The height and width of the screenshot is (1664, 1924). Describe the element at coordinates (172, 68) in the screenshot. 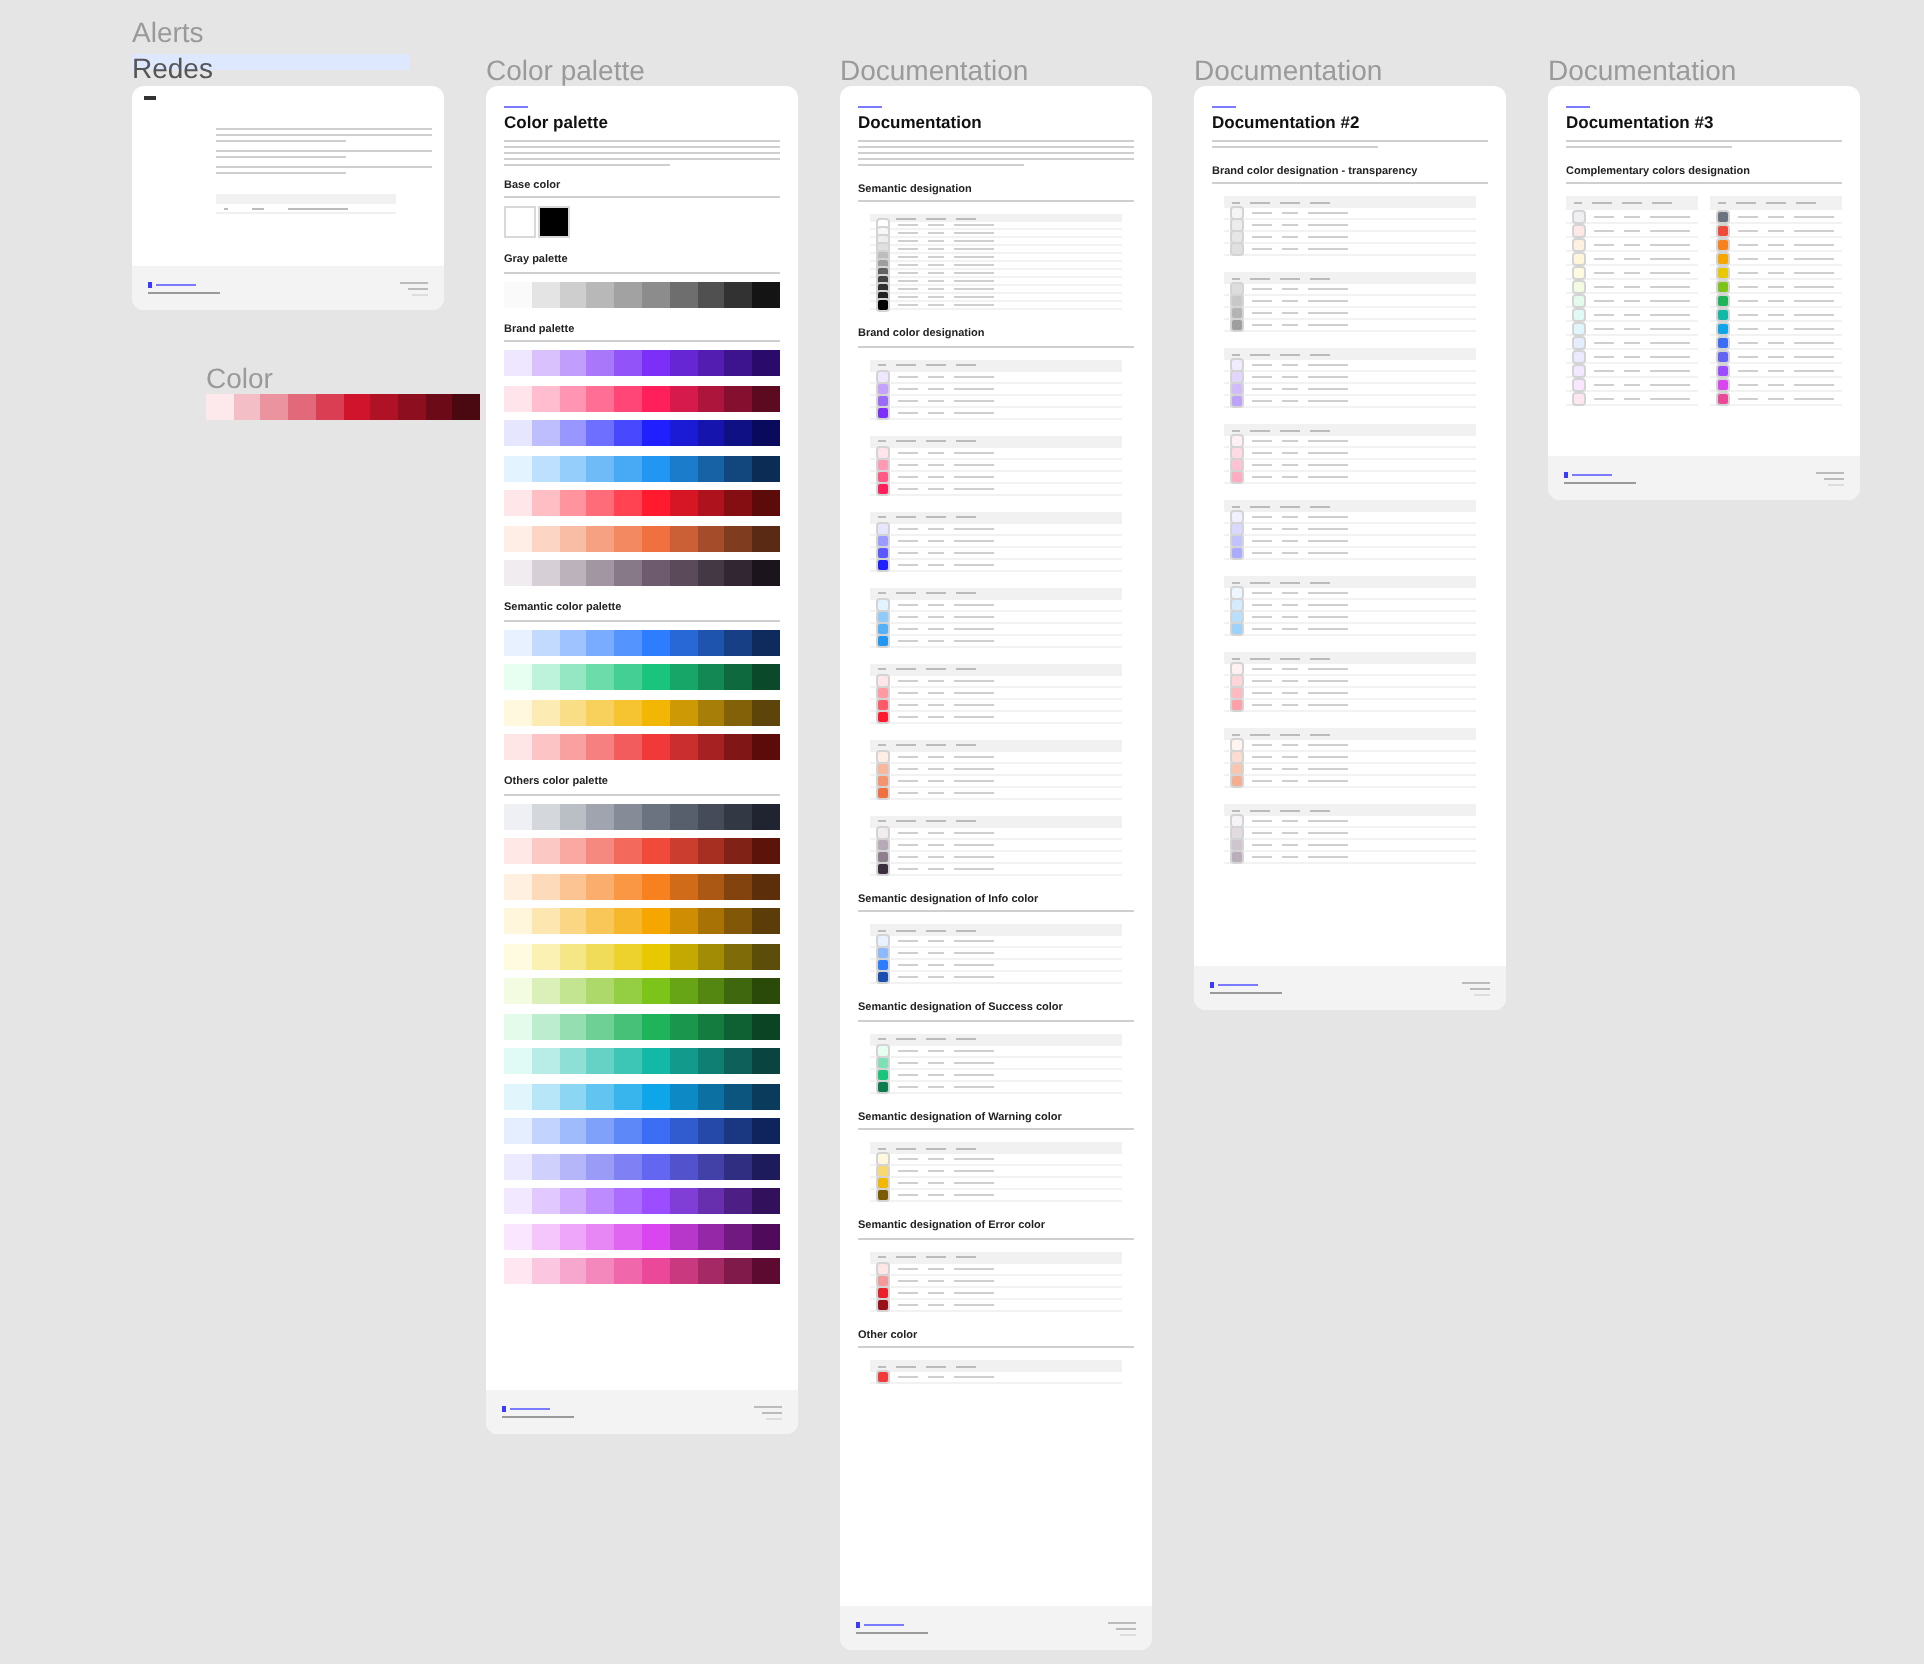

I see `frame-label: Redes` at that location.